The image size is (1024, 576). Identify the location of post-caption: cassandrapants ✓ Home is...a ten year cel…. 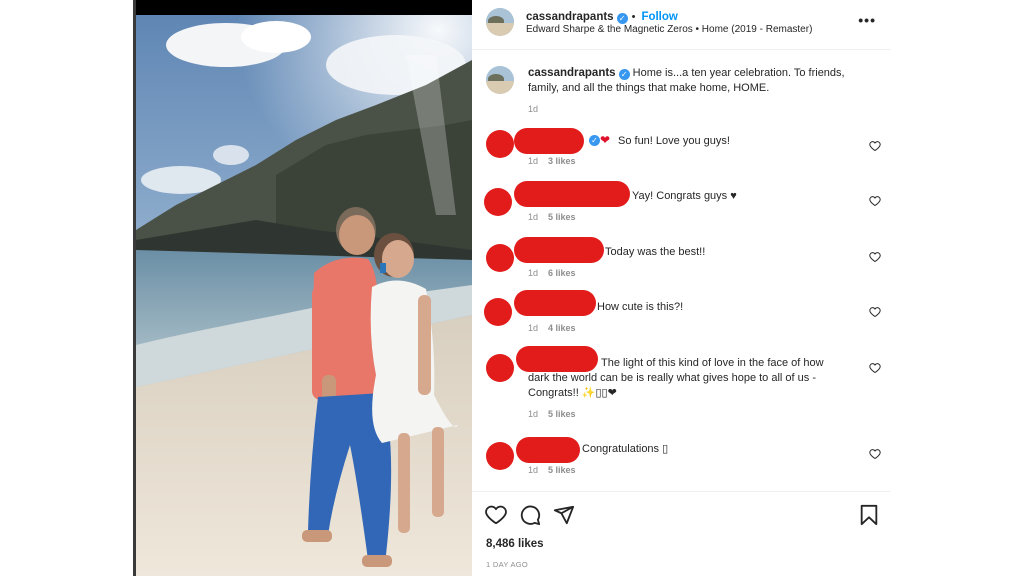
(698, 91).